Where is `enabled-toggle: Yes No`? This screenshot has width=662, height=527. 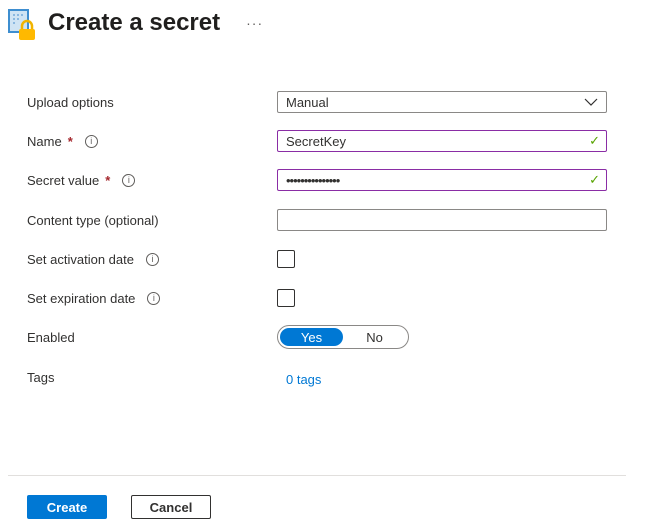
enabled-toggle: Yes No is located at coordinates (343, 337).